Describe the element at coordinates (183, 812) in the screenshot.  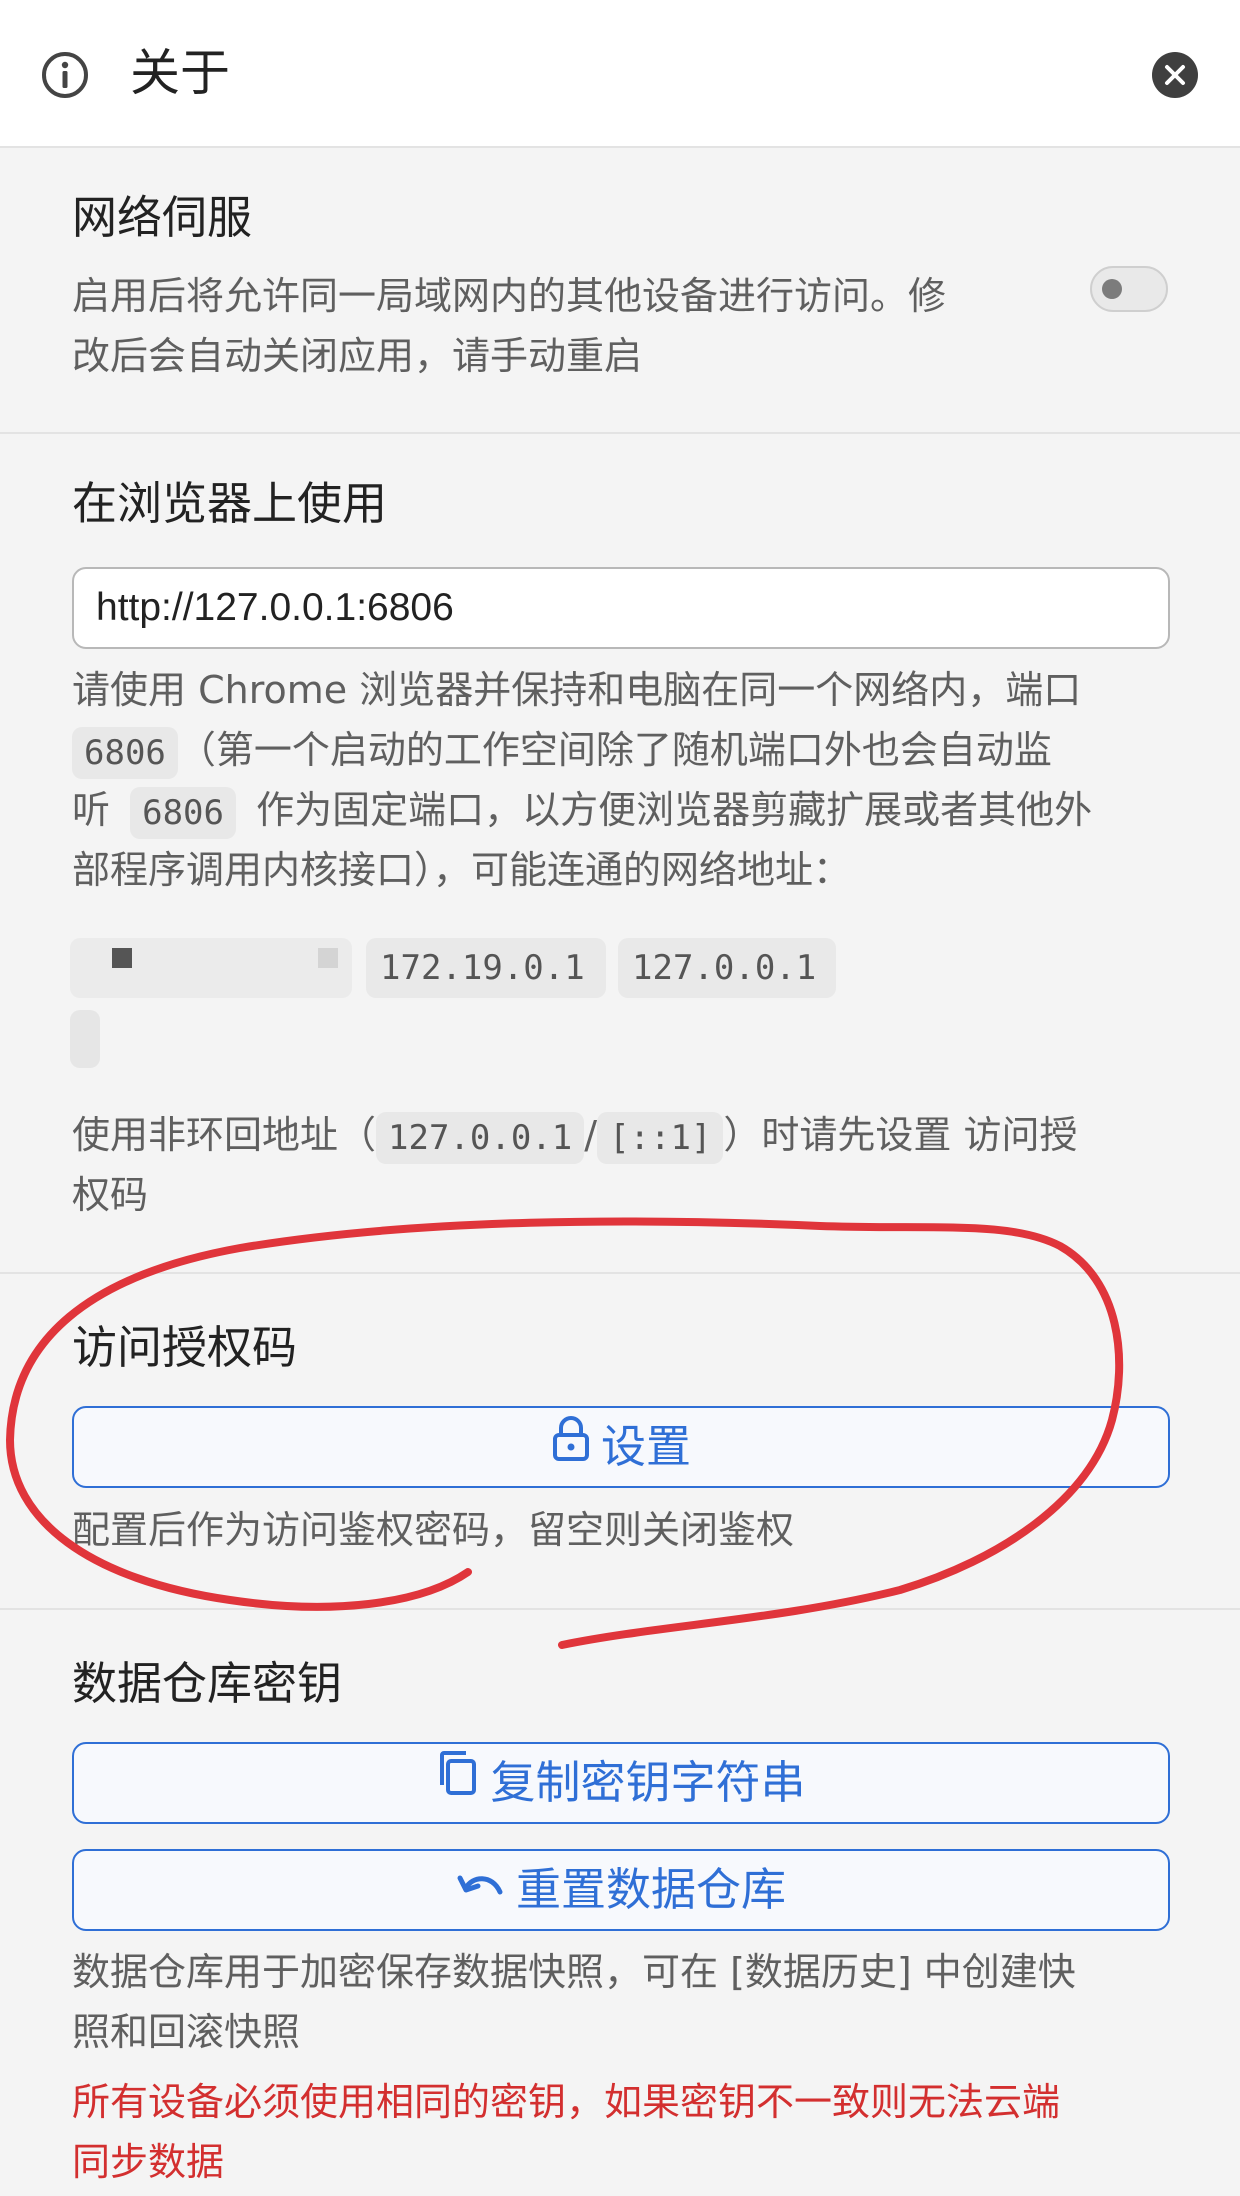
I see `port-code-2: 6806` at that location.